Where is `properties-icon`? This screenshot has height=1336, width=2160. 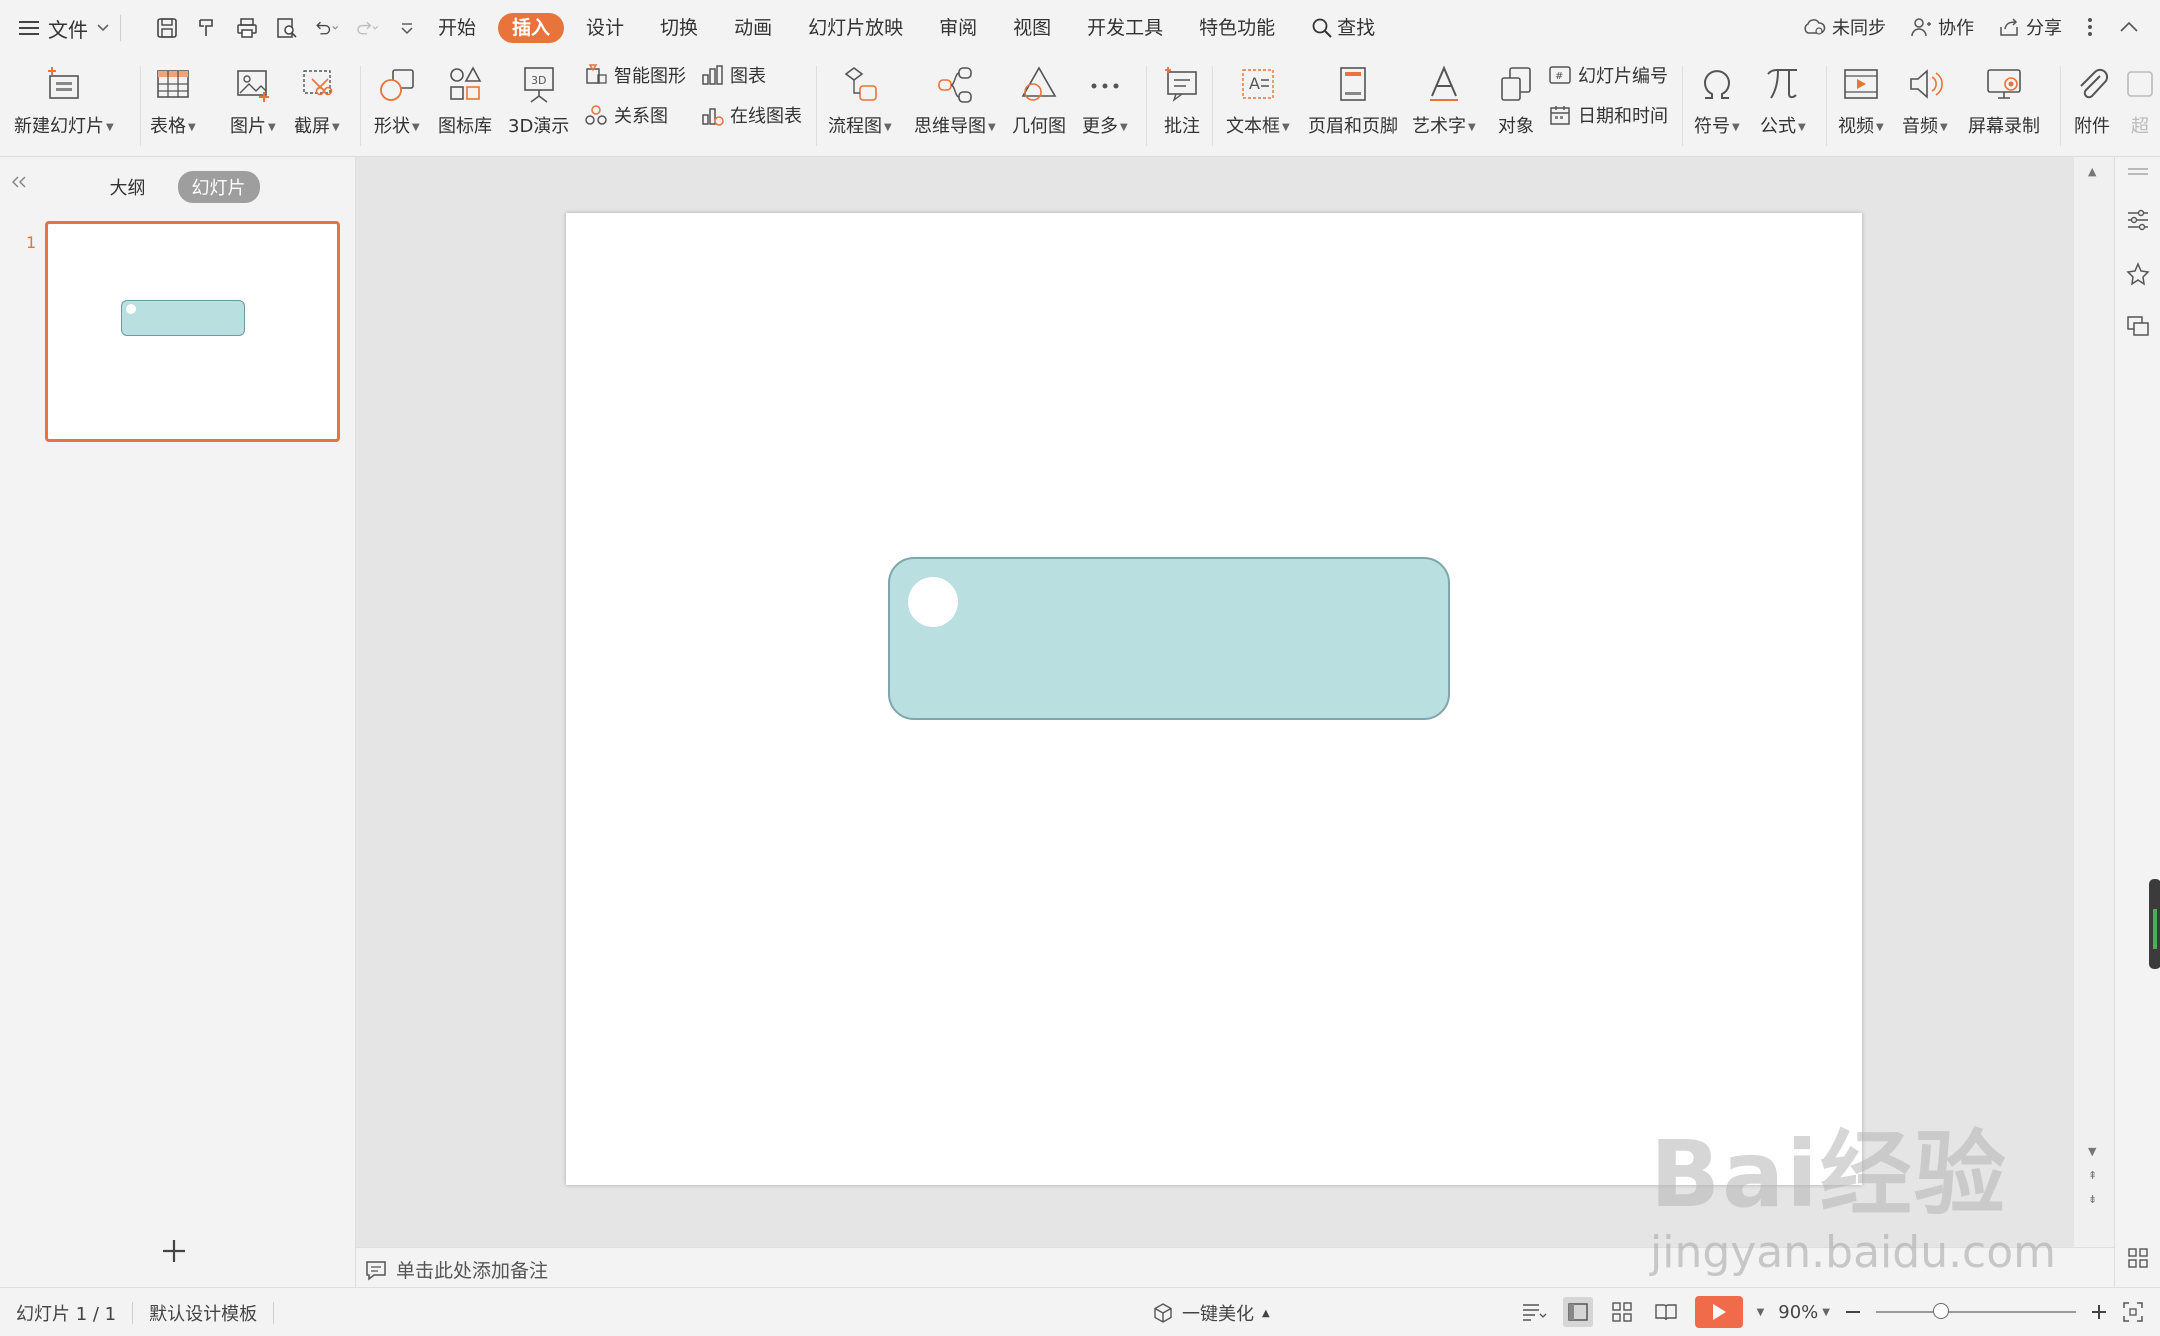
properties-icon is located at coordinates (2137, 220).